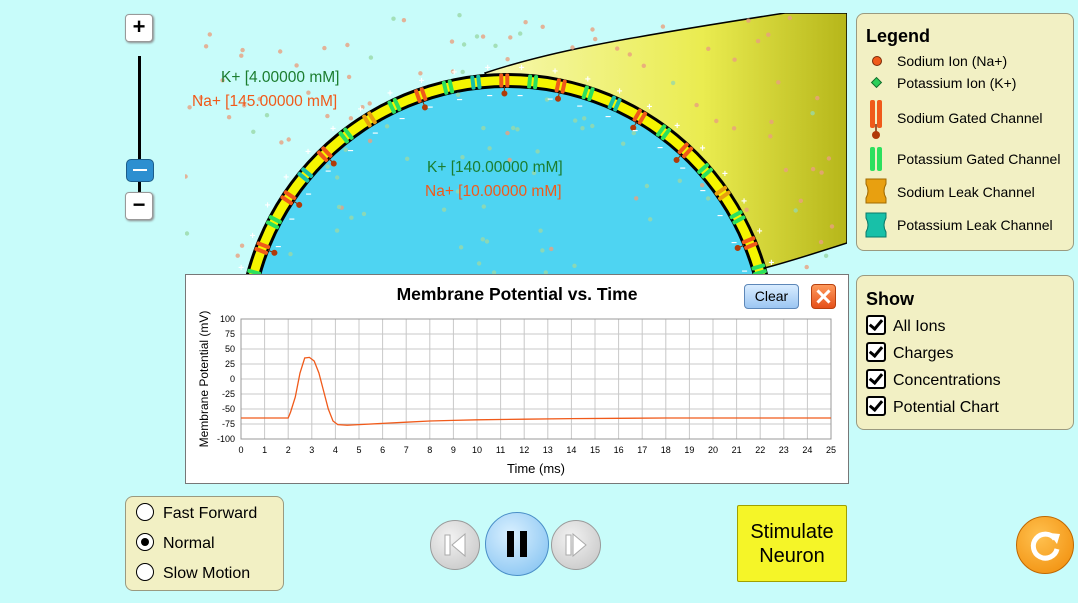 The width and height of the screenshot is (1078, 603). I want to click on show-all-ions-checkbox: All Ions, so click(906, 327).